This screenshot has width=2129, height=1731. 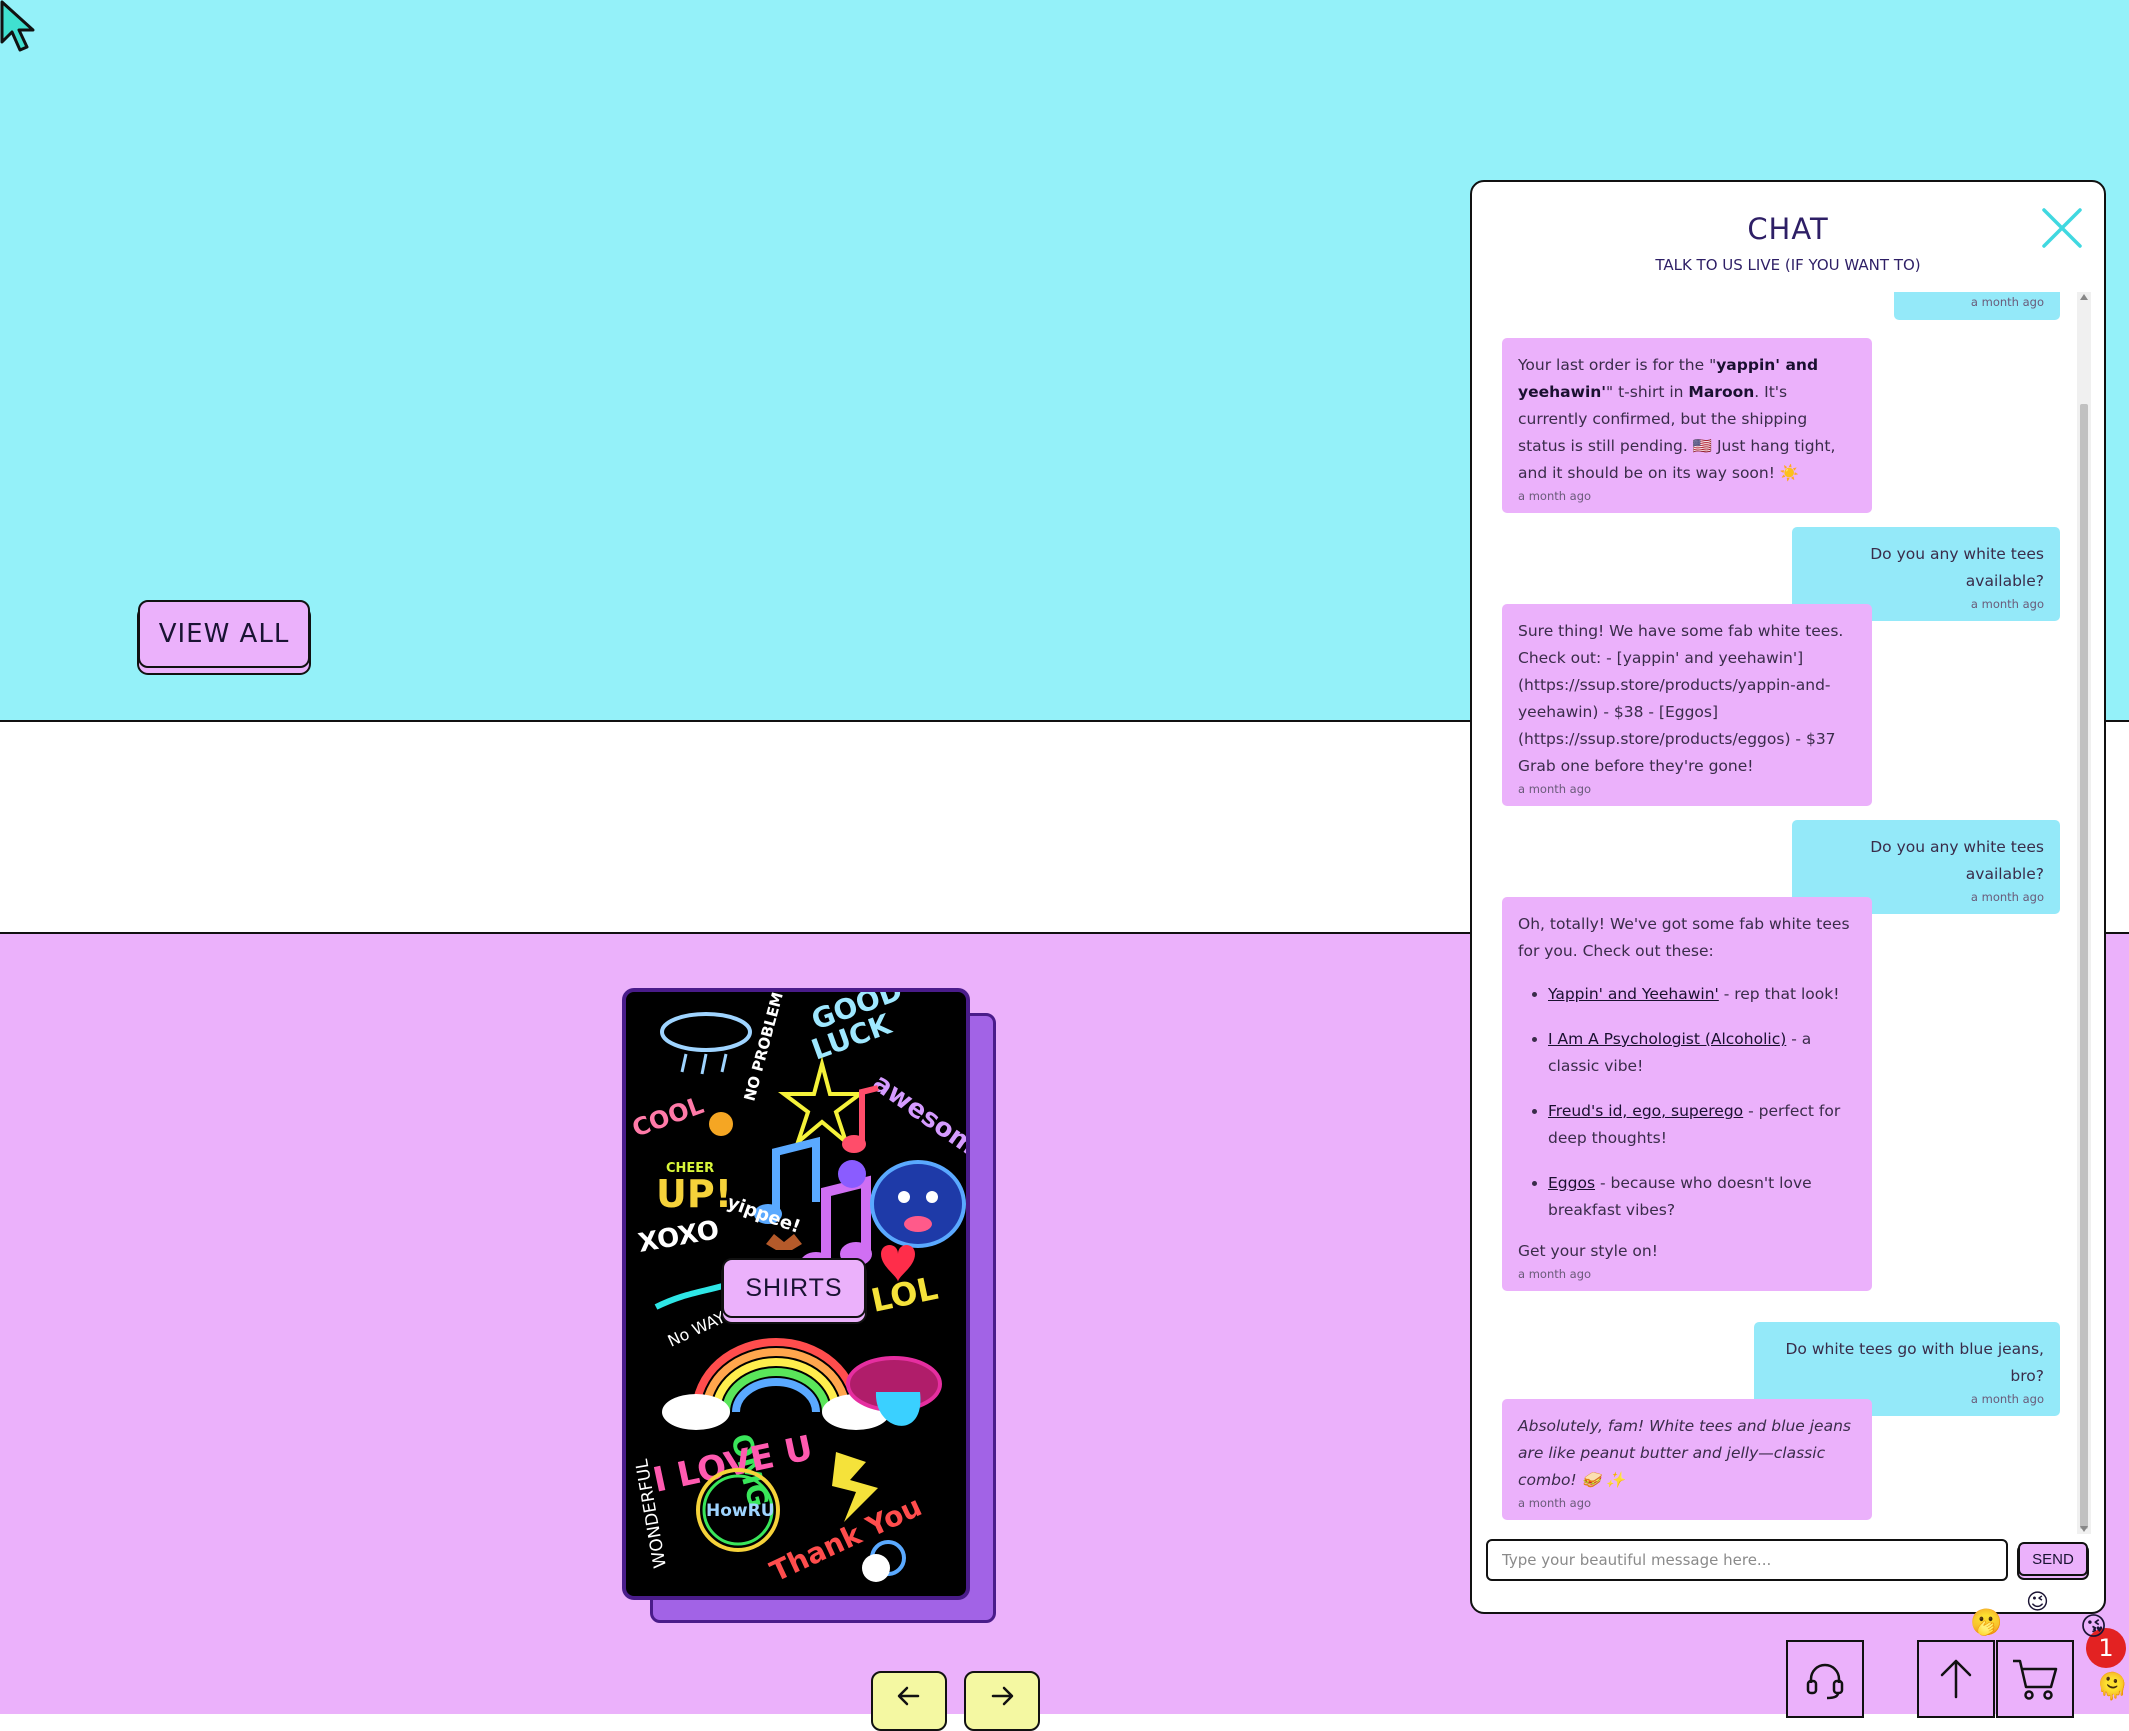 What do you see at coordinates (2037, 1602) in the screenshot?
I see `floating-emoji: 😉` at bounding box center [2037, 1602].